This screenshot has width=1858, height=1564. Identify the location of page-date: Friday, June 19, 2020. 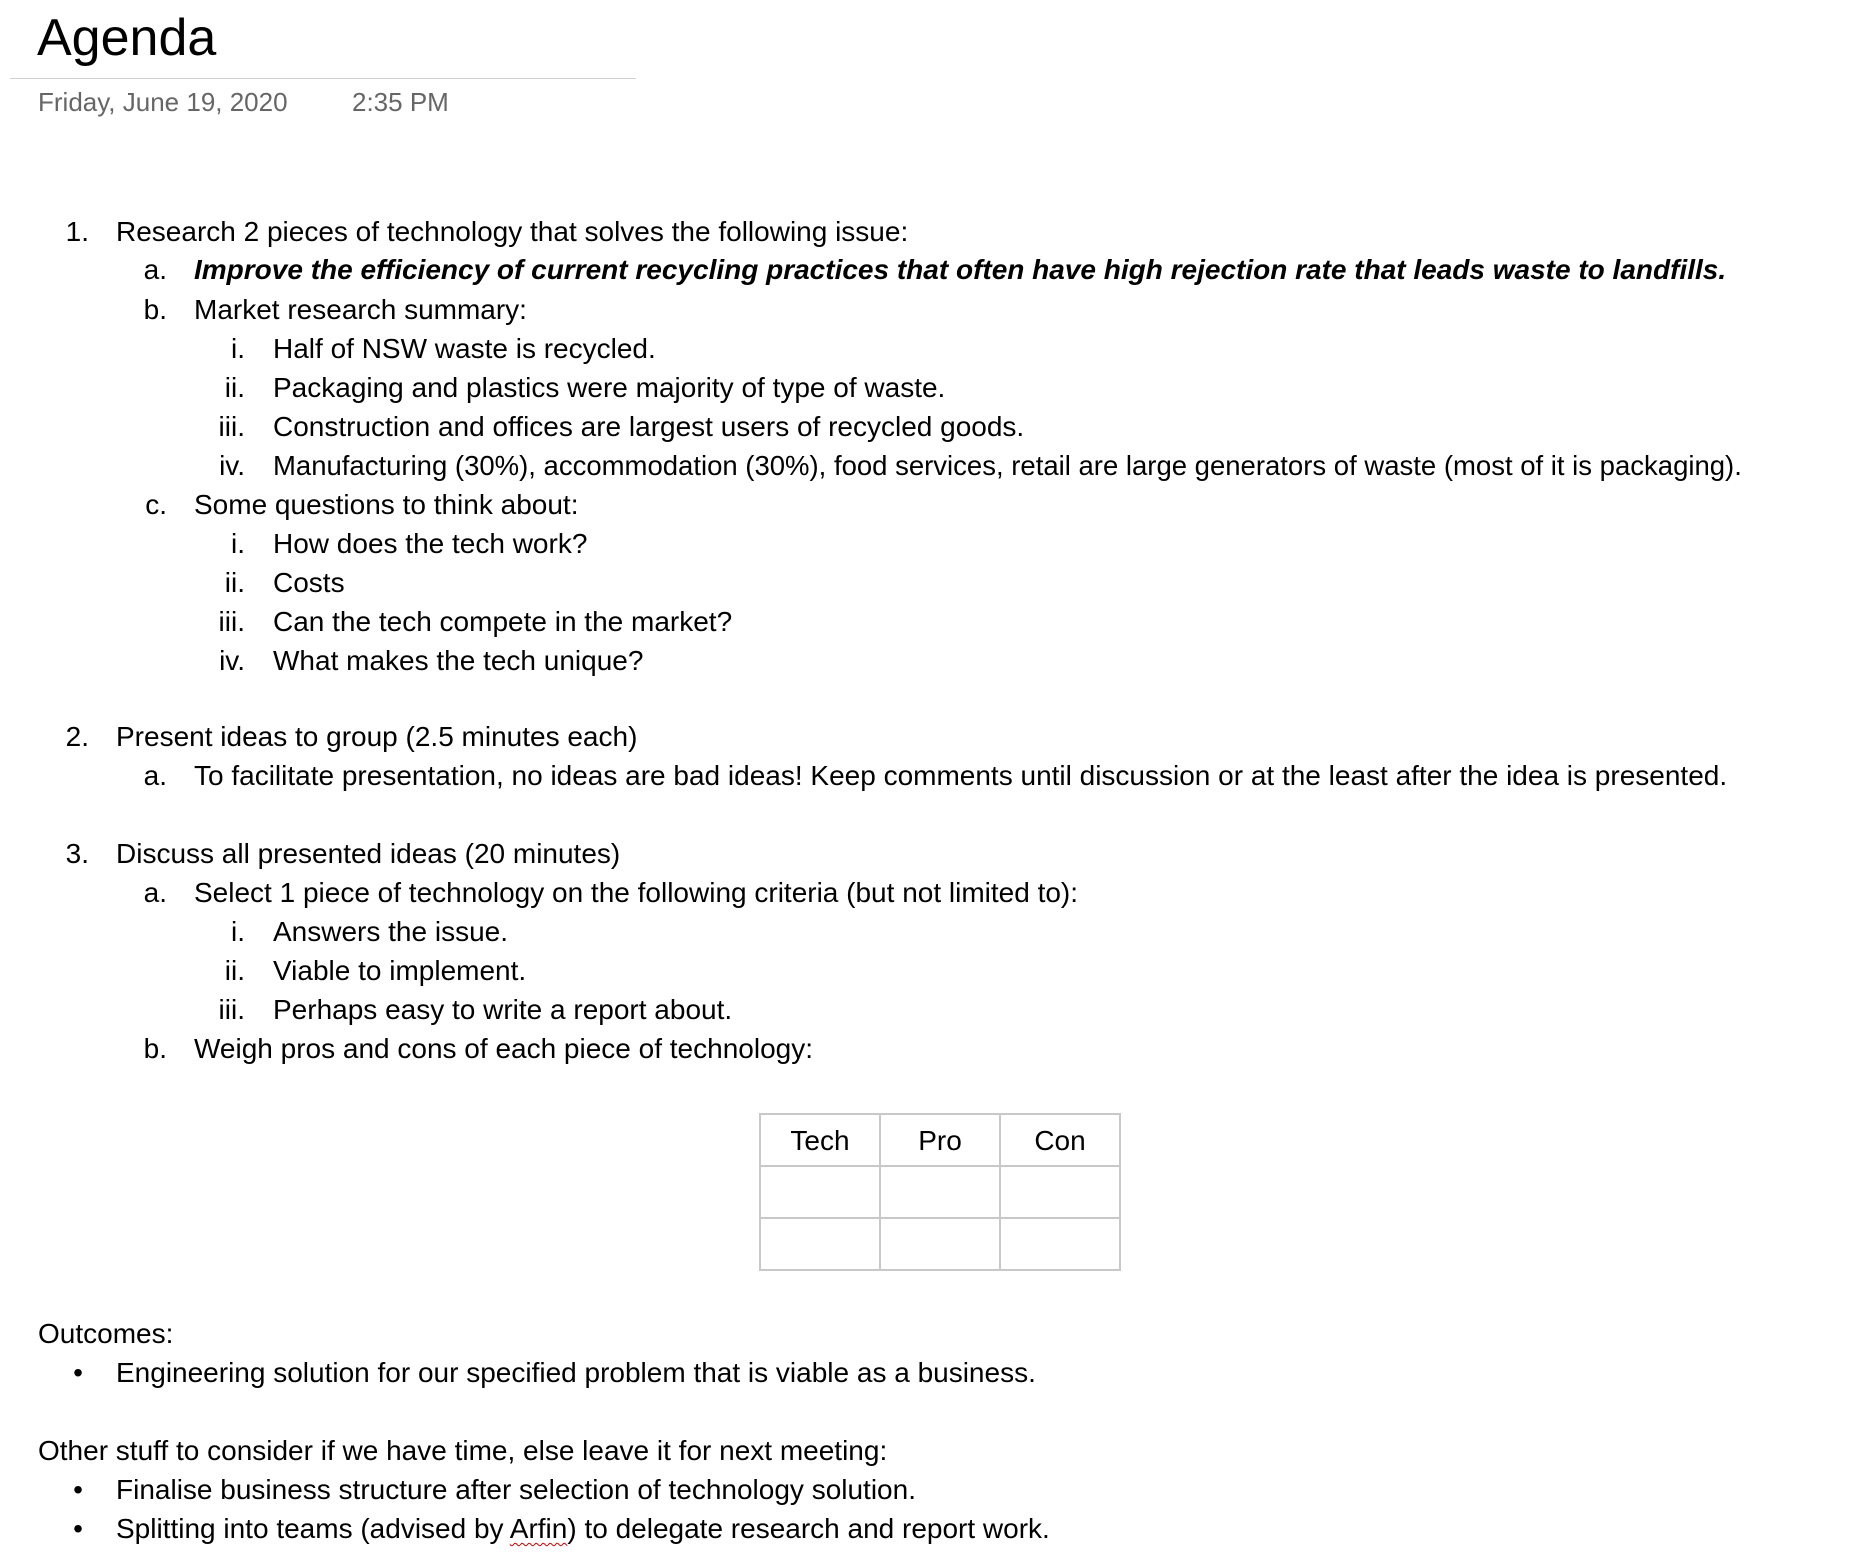
(163, 102).